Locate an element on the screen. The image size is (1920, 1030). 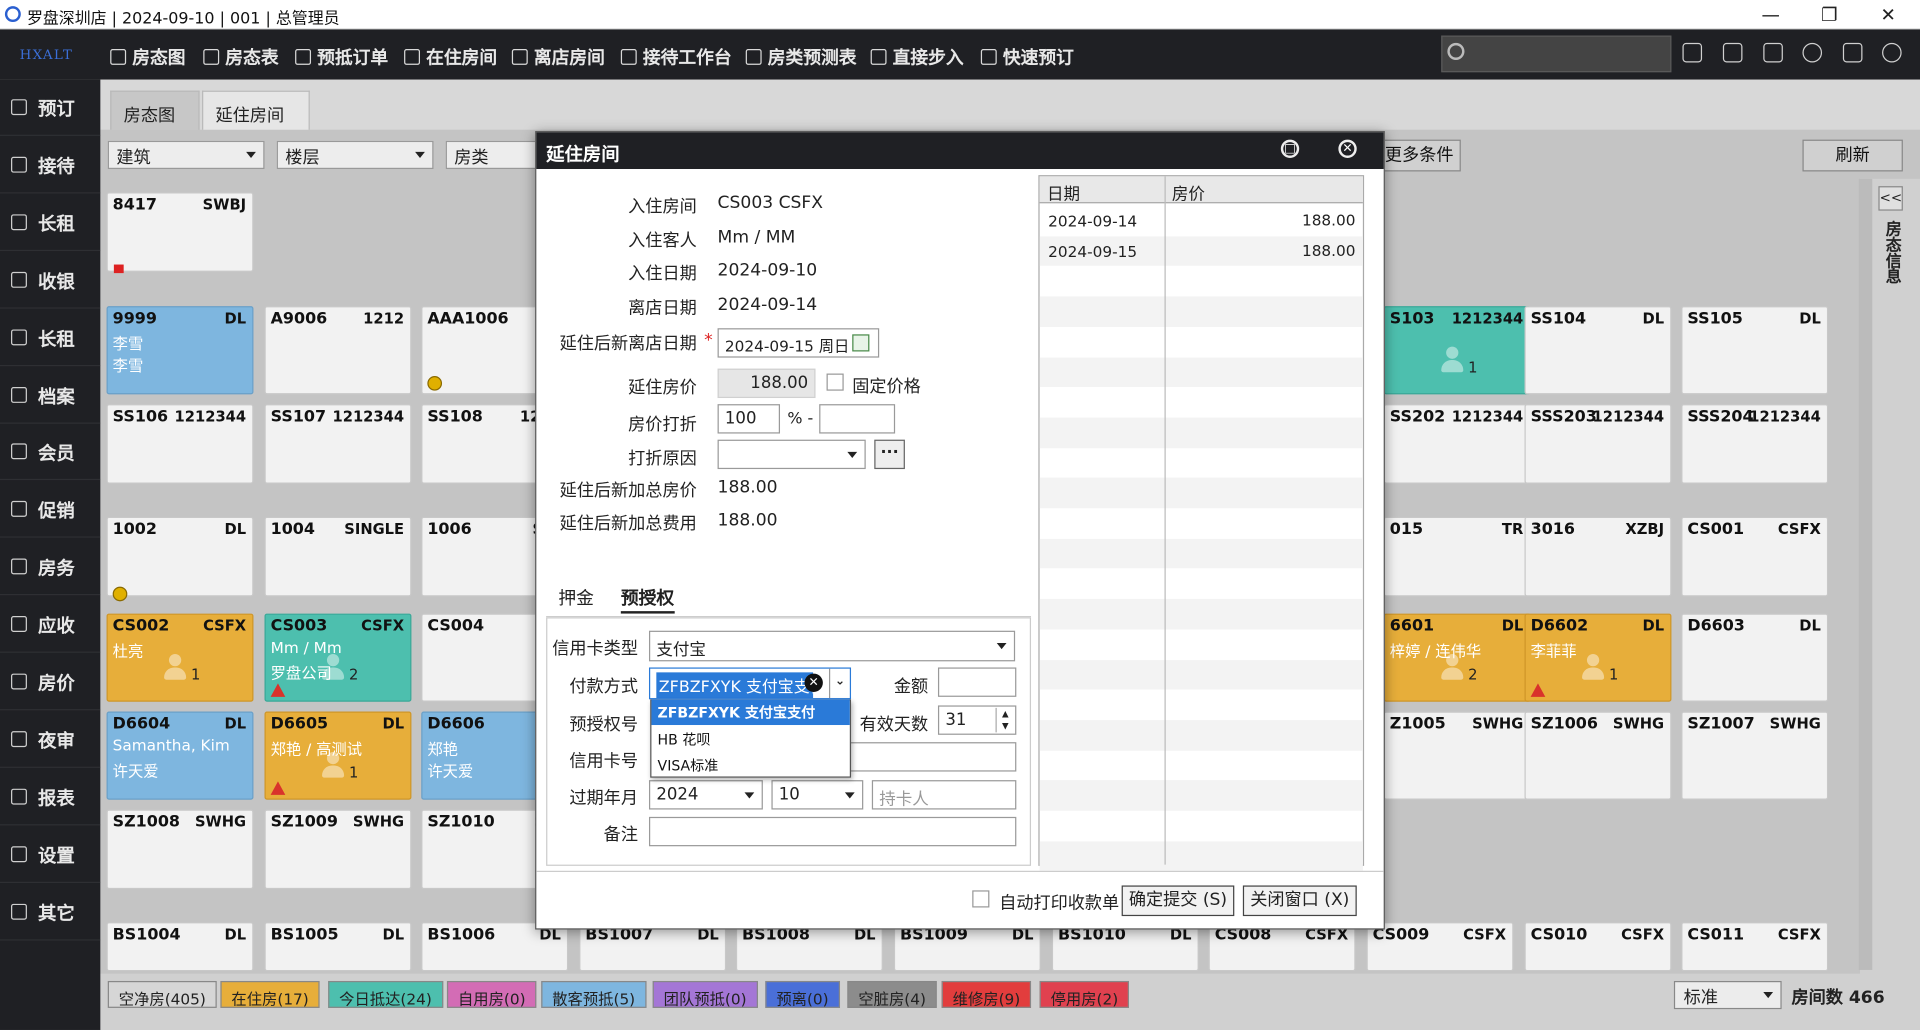
amount-input is located at coordinates (977, 682).